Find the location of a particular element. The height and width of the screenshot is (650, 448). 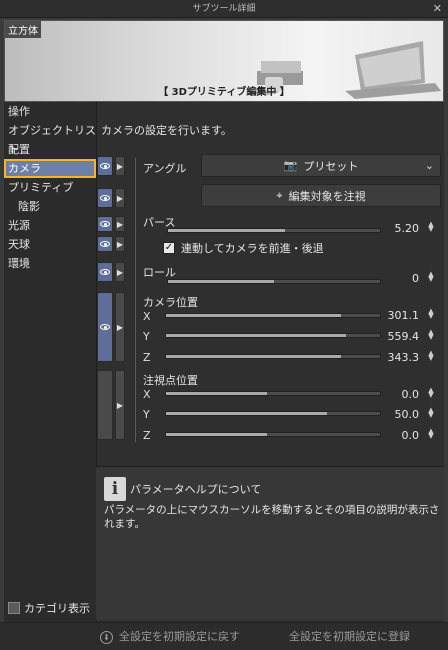

camera-position-label: カメラ位置 is located at coordinates (170, 302).